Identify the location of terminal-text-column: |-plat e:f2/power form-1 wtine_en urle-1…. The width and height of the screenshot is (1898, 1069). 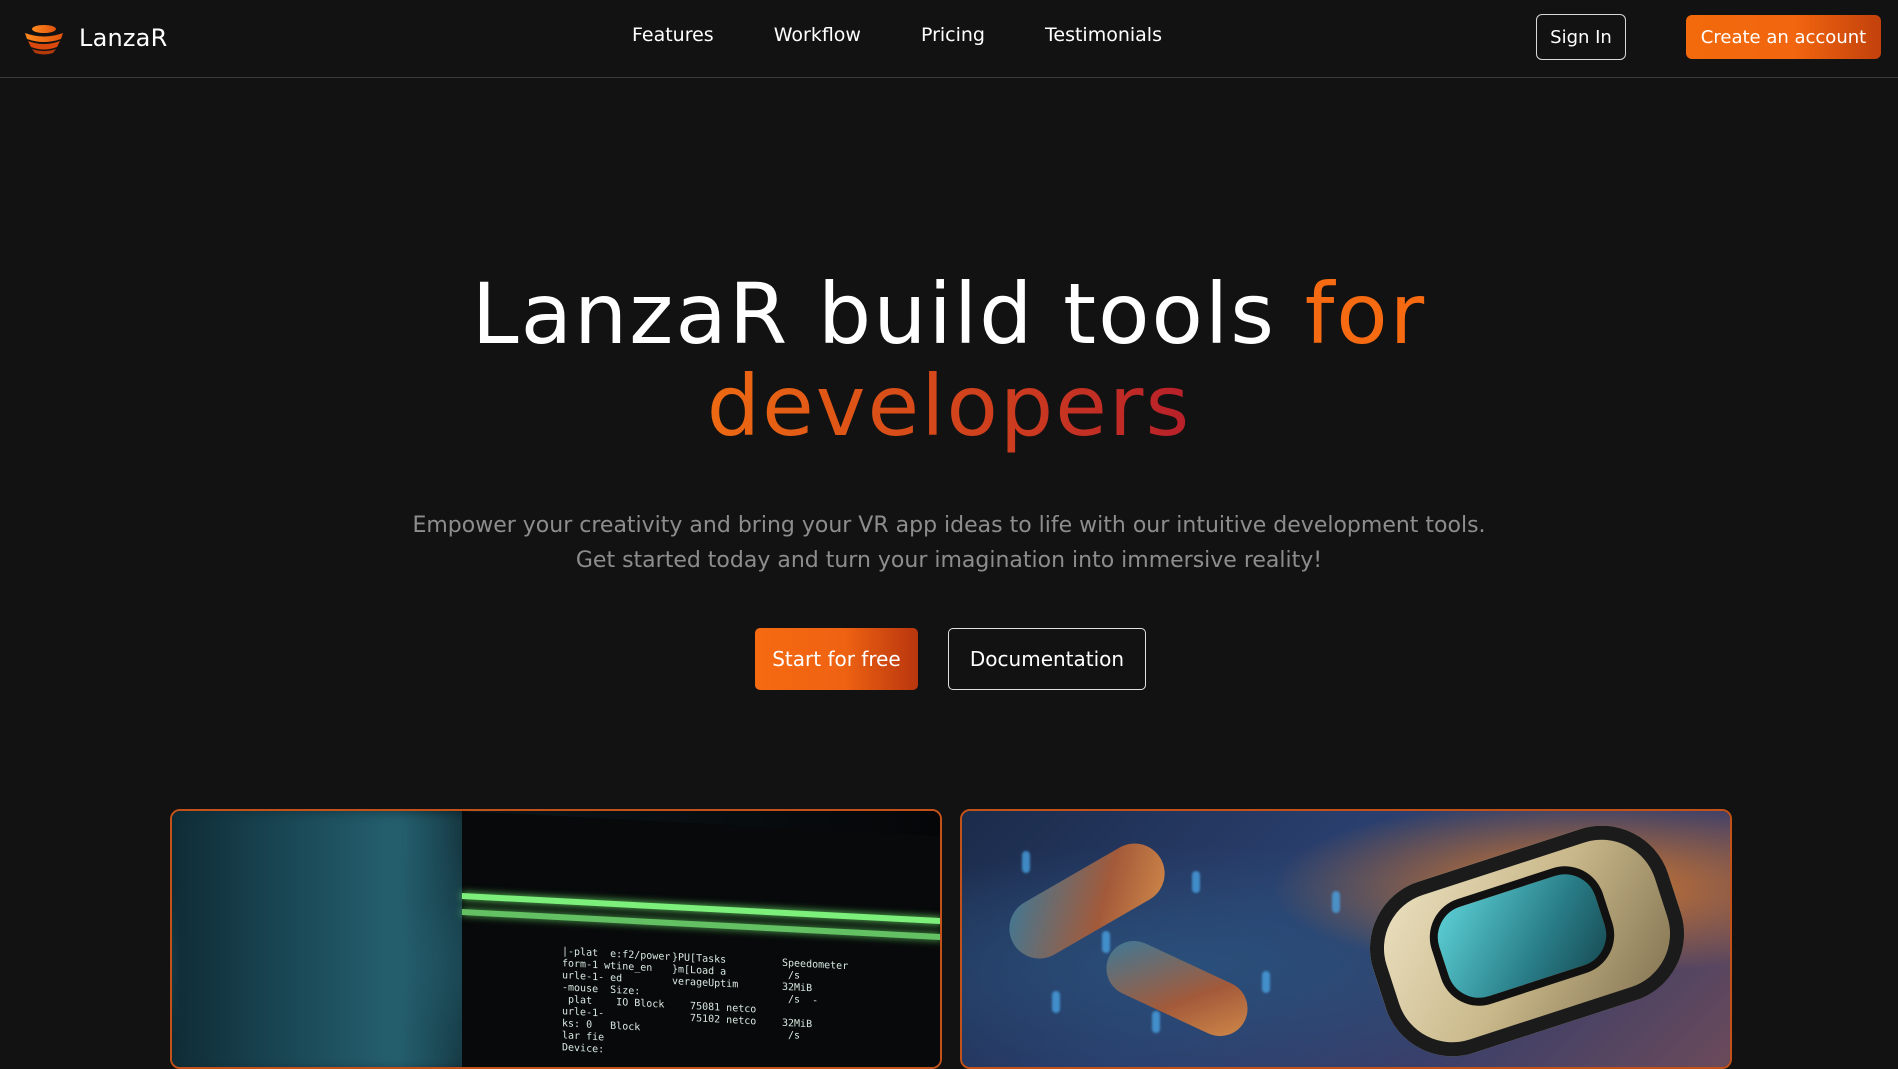
(616, 1001).